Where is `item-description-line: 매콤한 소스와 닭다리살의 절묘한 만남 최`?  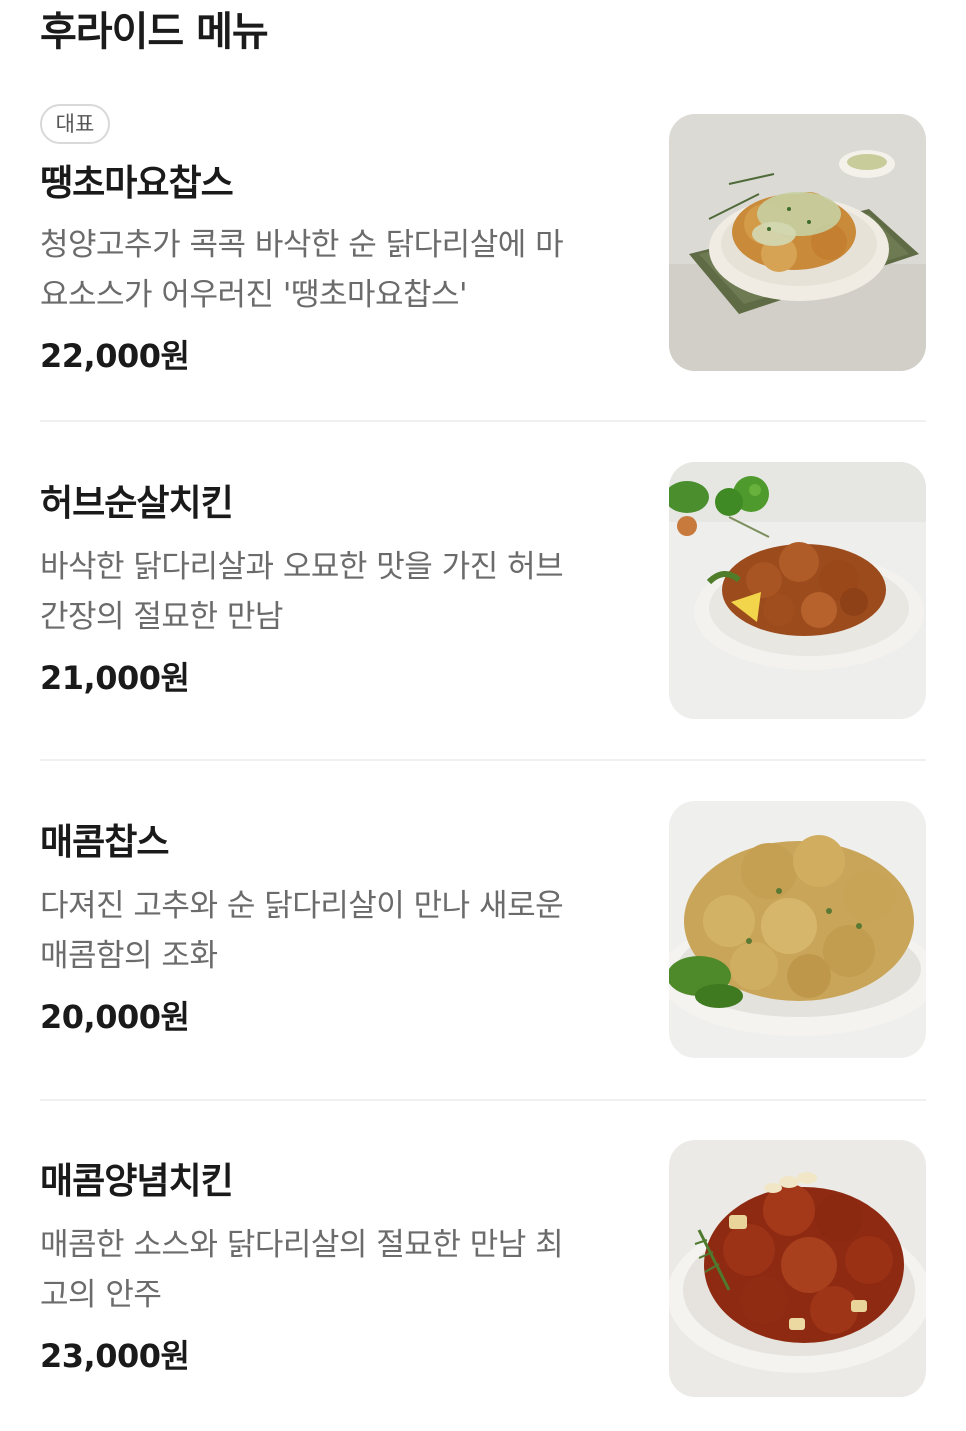
item-description-line: 매콤한 소스와 닭다리살의 절묘한 만남 최 is located at coordinates (302, 1245).